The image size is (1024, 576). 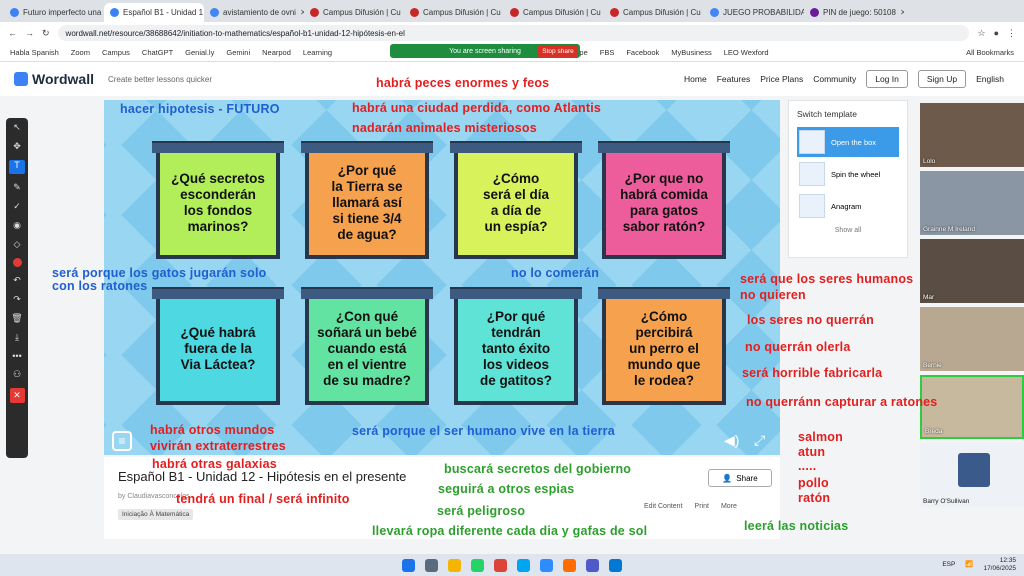 What do you see at coordinates (154, 12) in the screenshot?
I see `browser-tab: Español B1 - Unidad 1✕` at bounding box center [154, 12].